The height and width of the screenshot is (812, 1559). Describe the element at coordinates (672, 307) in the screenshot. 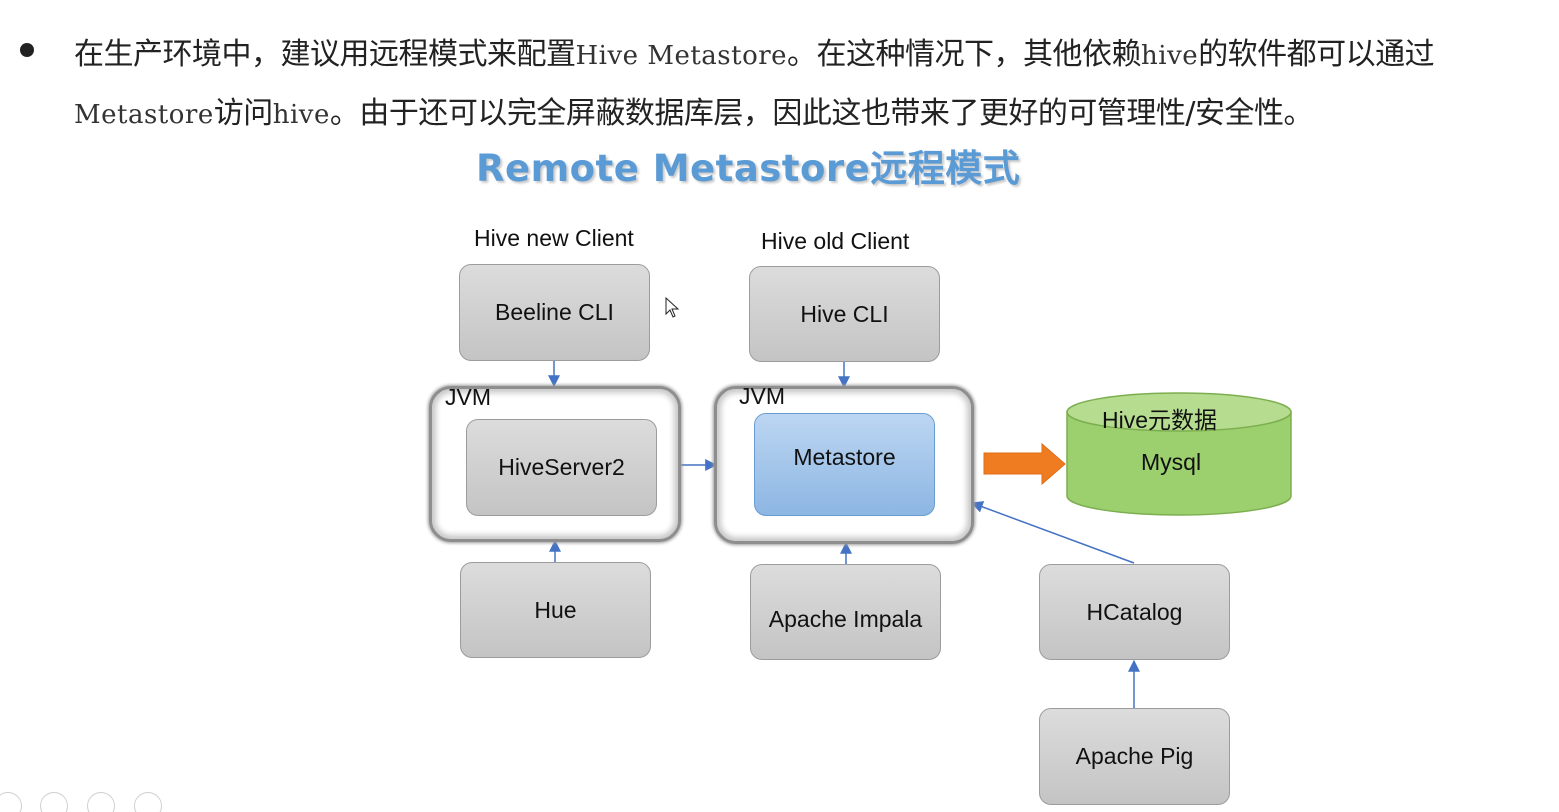

I see `mouse-cursor-icon` at that location.